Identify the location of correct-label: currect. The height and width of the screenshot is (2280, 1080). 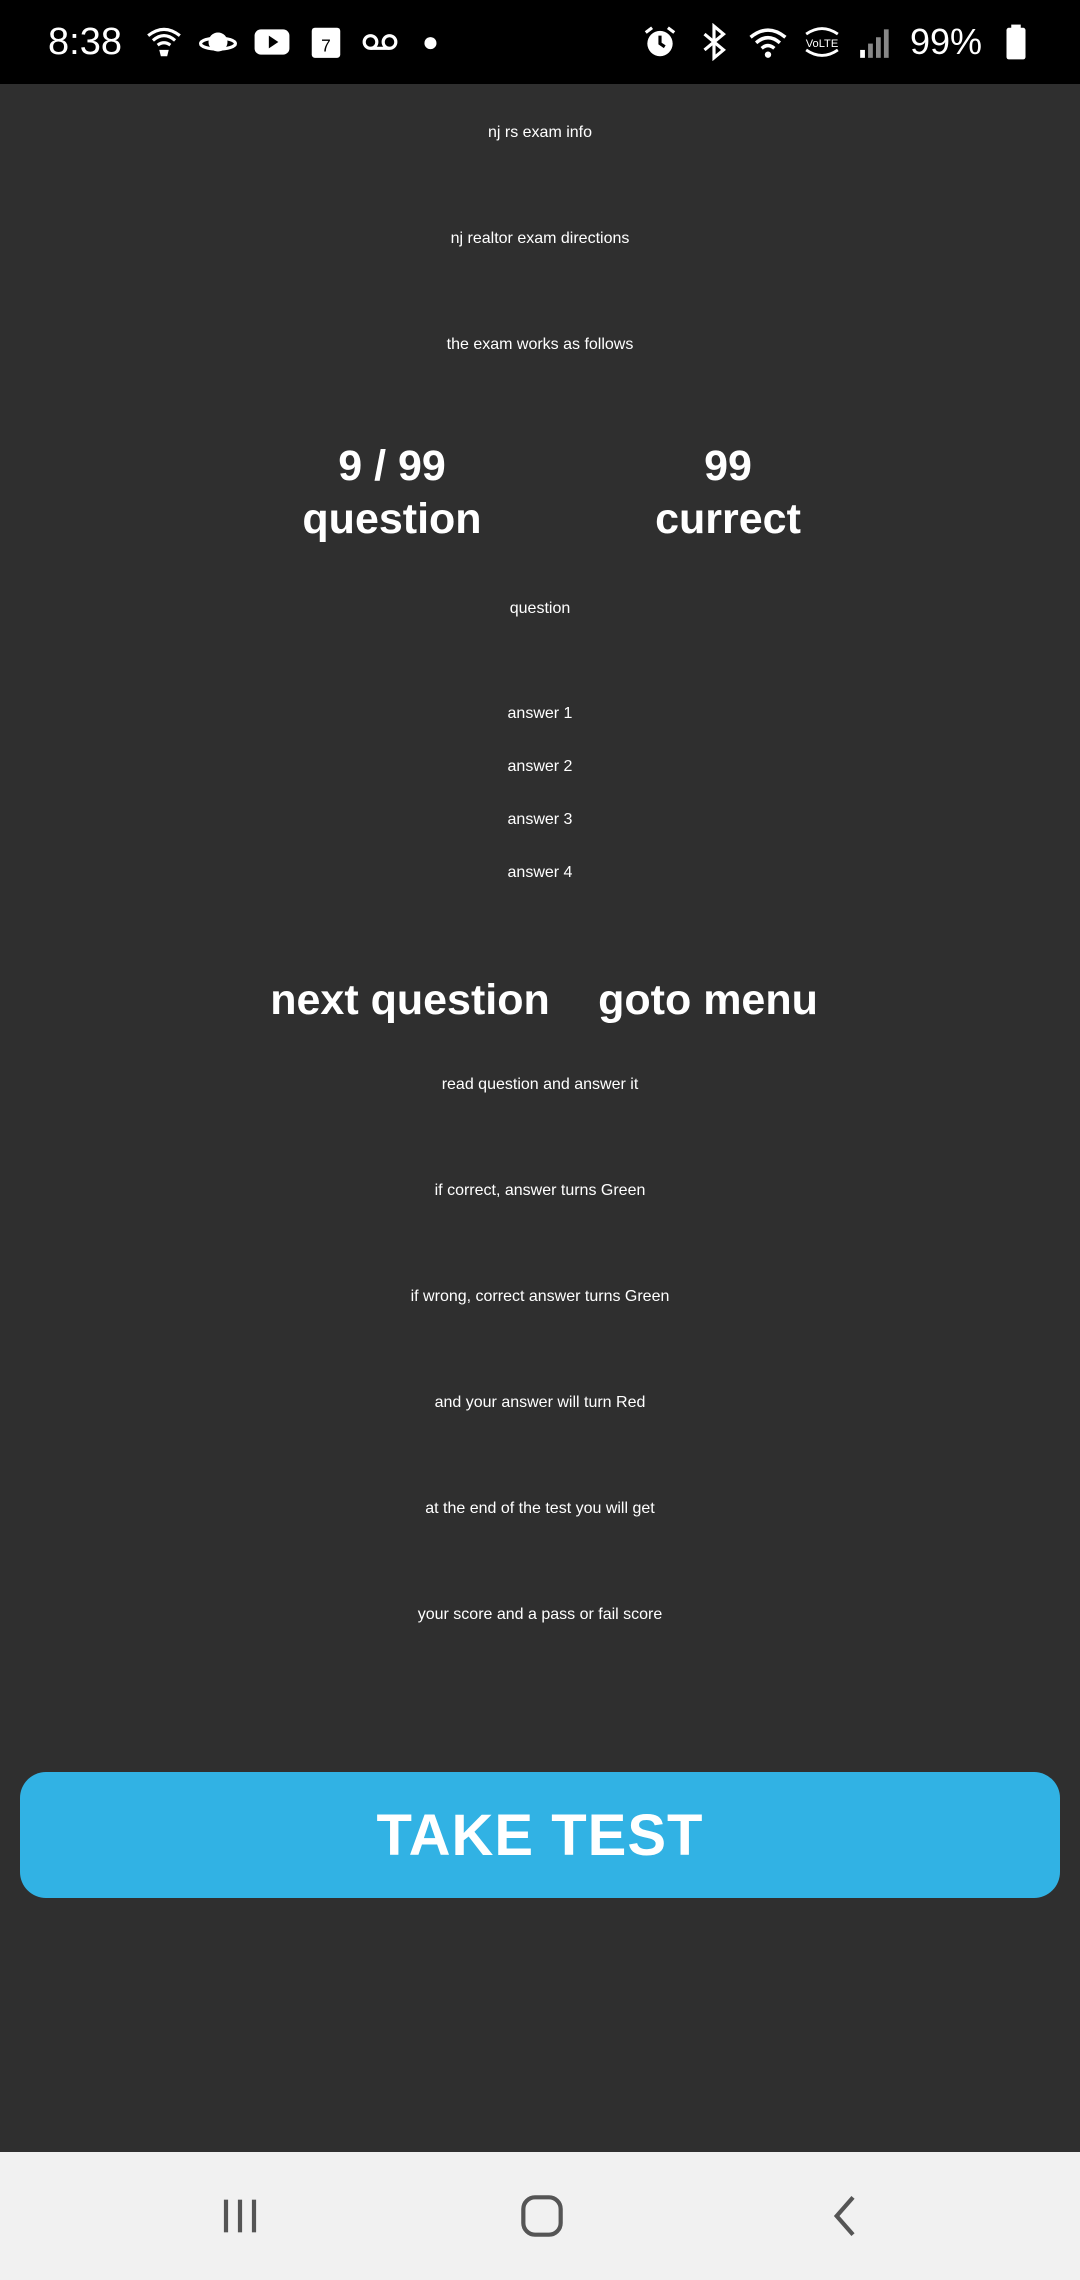
(728, 519).